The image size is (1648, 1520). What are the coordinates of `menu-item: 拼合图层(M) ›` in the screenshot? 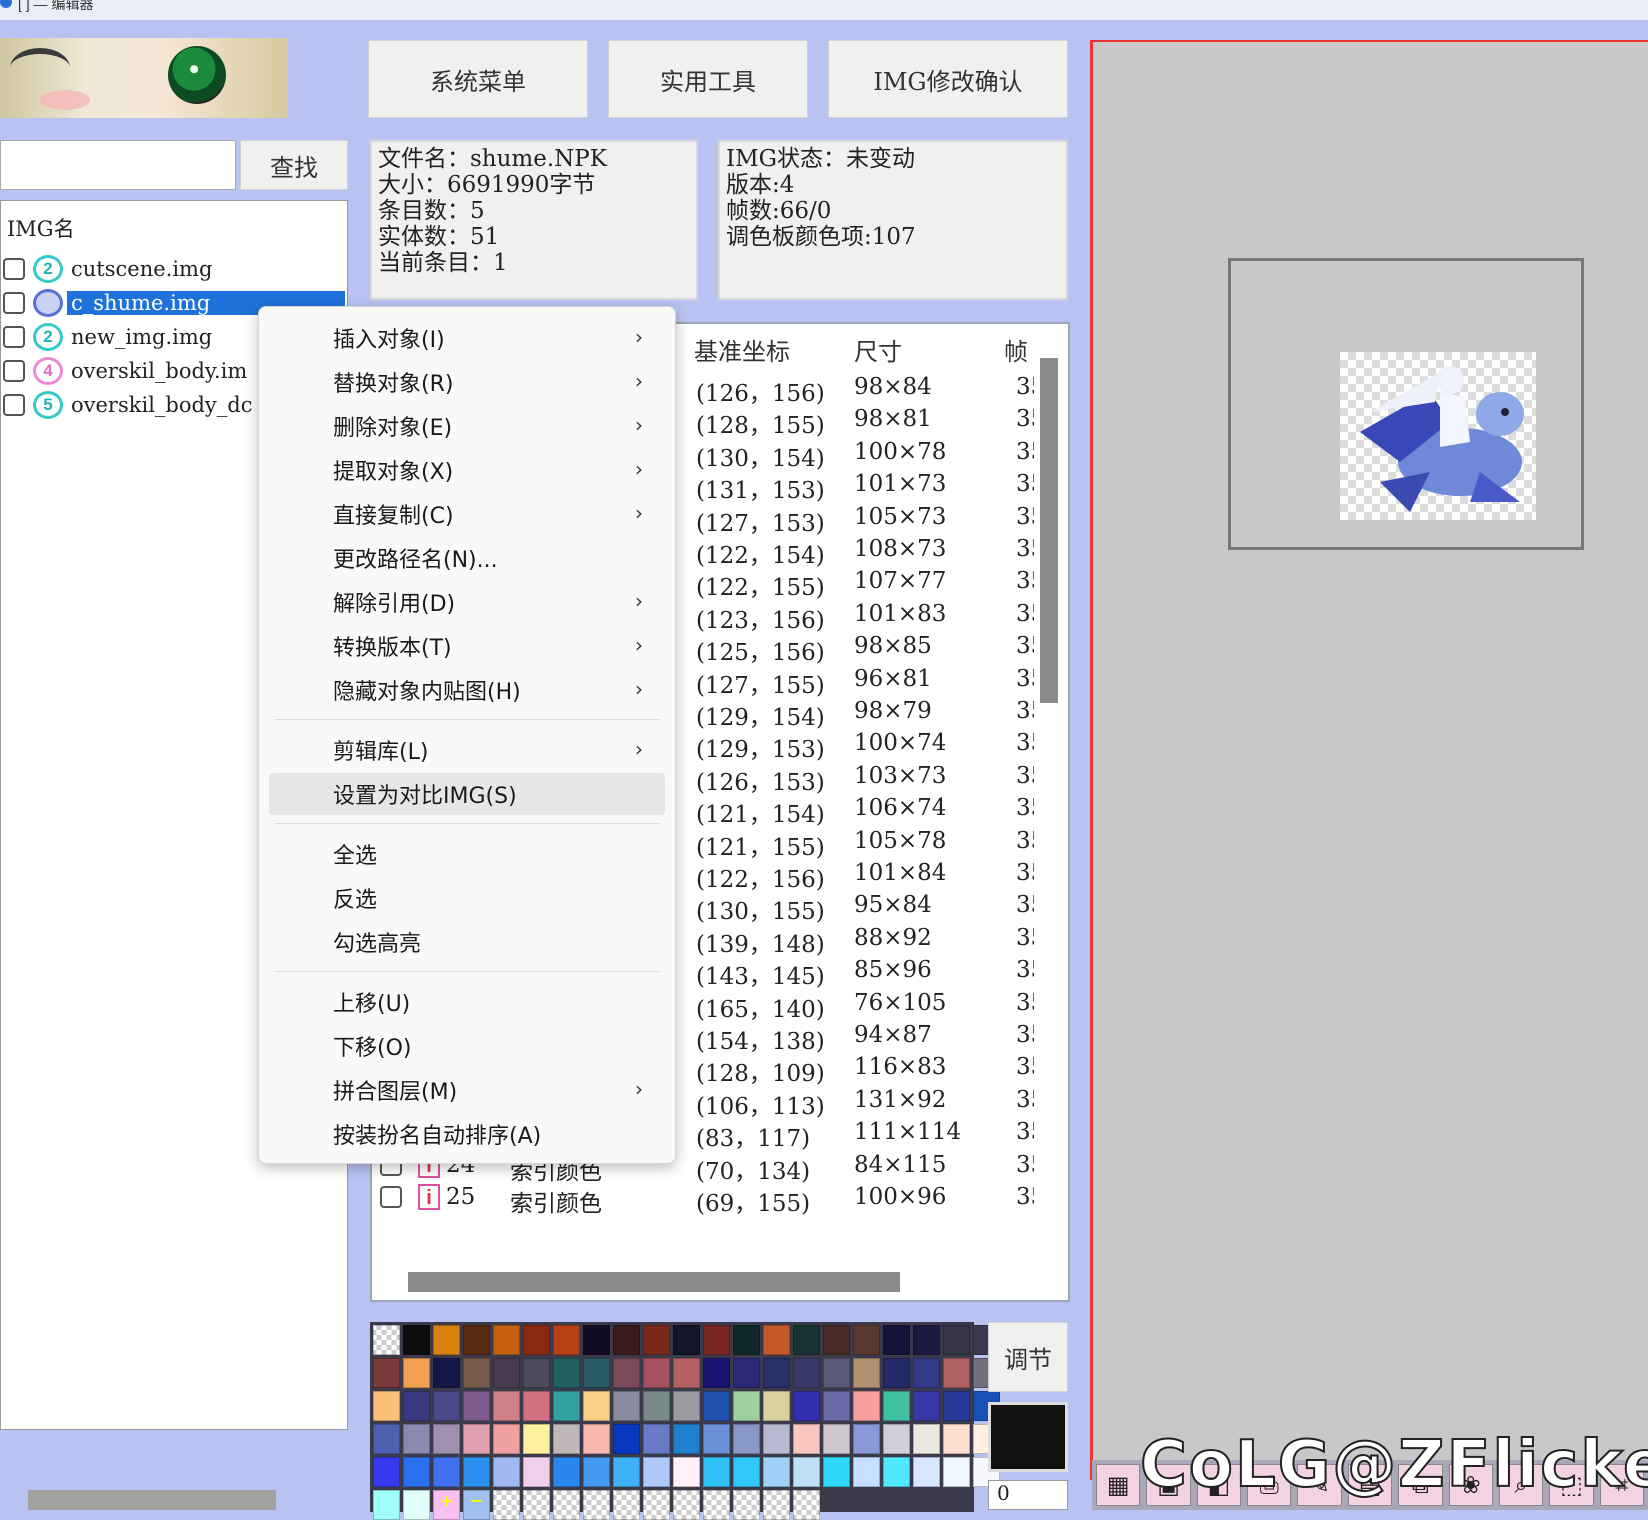 It's located at (467, 1090).